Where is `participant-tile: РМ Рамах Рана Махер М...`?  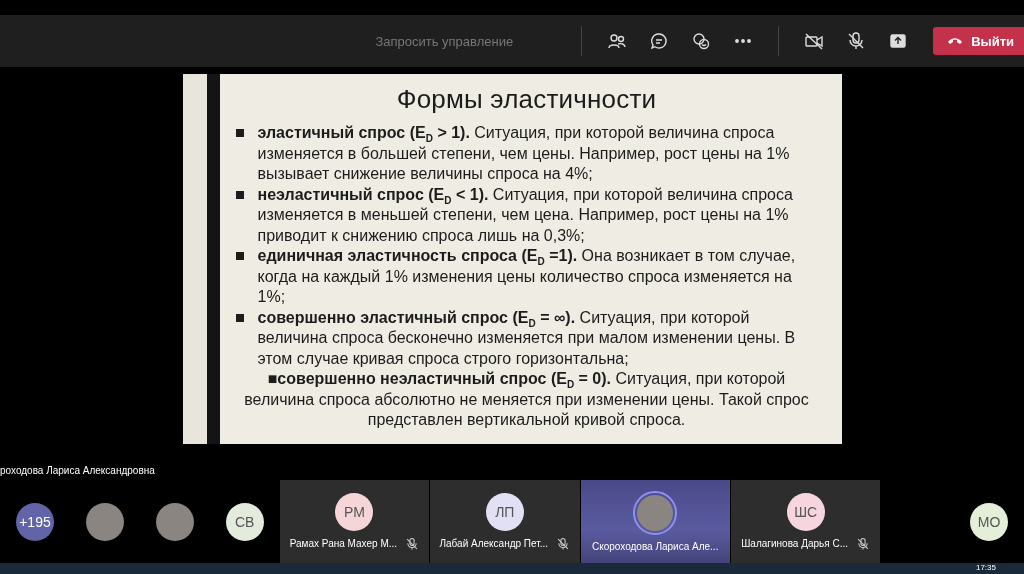
participant-tile: РМ Рамах Рана Махер М... is located at coordinates (354, 521).